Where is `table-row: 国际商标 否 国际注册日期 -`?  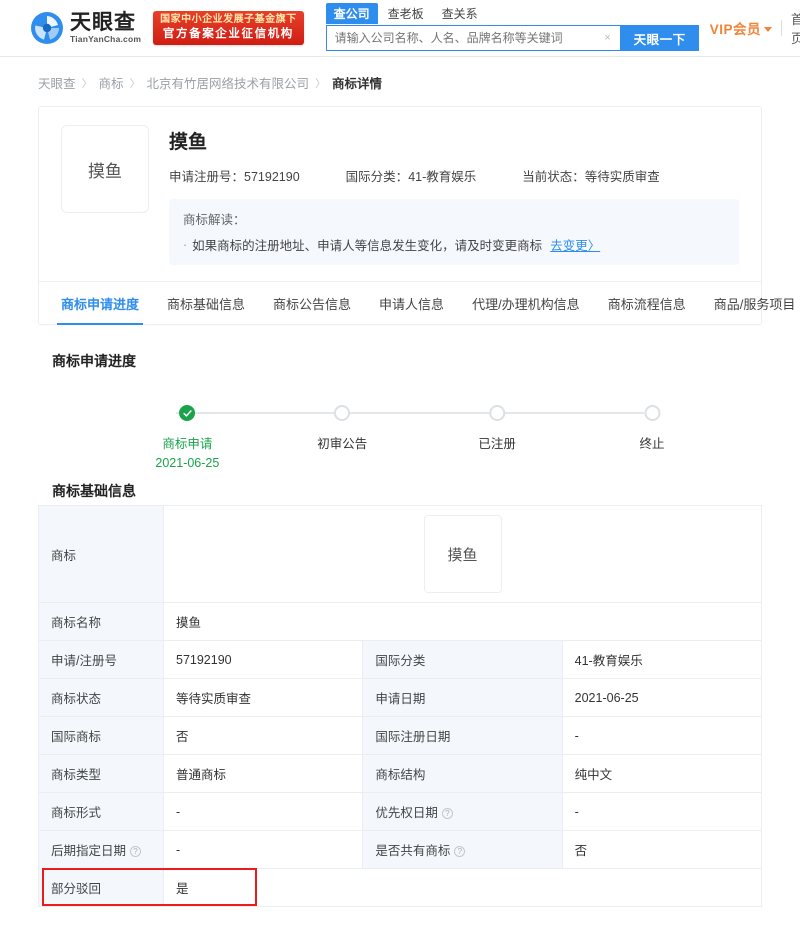
table-row: 国际商标 否 国际注册日期 - is located at coordinates (400, 735).